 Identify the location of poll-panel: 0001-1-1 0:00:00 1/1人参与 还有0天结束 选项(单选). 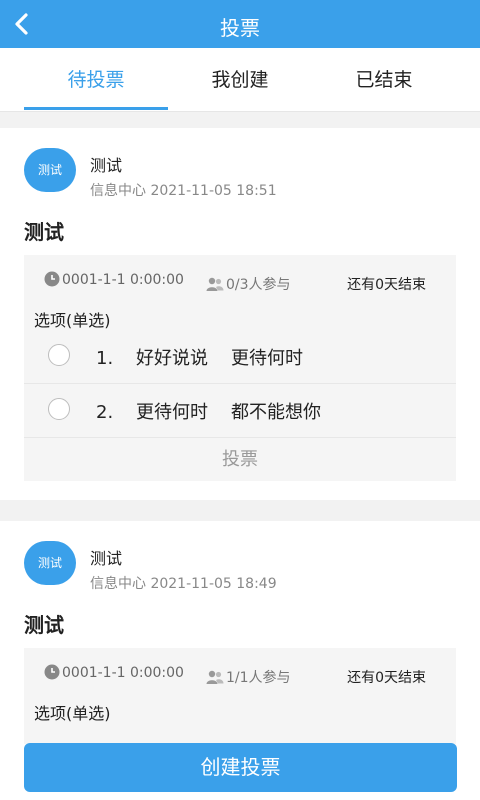
(240, 696).